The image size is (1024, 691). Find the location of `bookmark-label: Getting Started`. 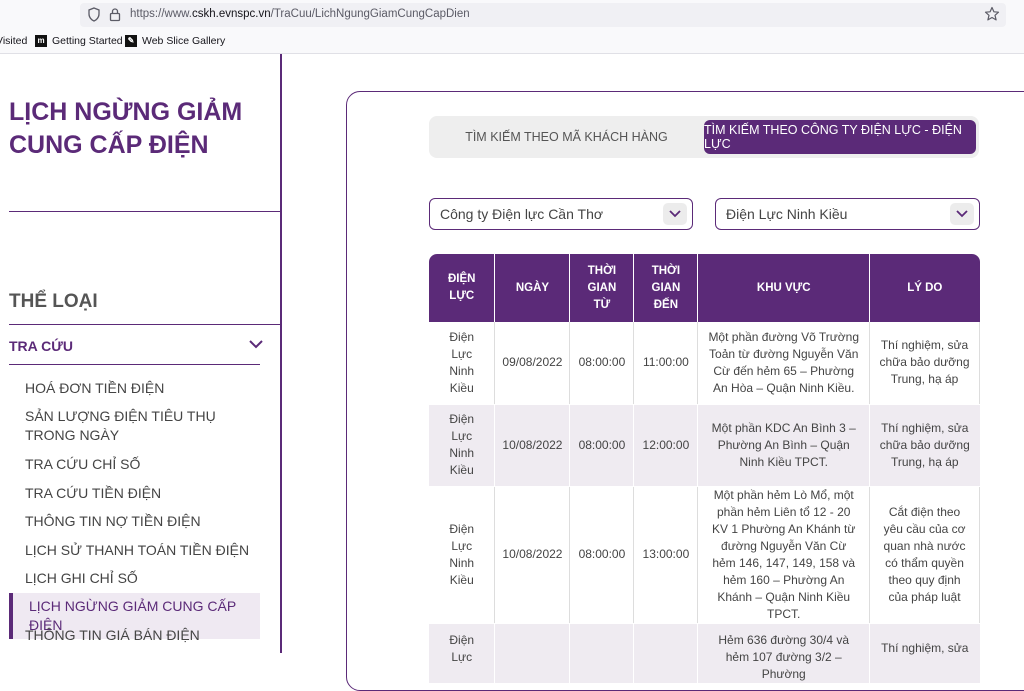

bookmark-label: Getting Started is located at coordinates (87, 41).